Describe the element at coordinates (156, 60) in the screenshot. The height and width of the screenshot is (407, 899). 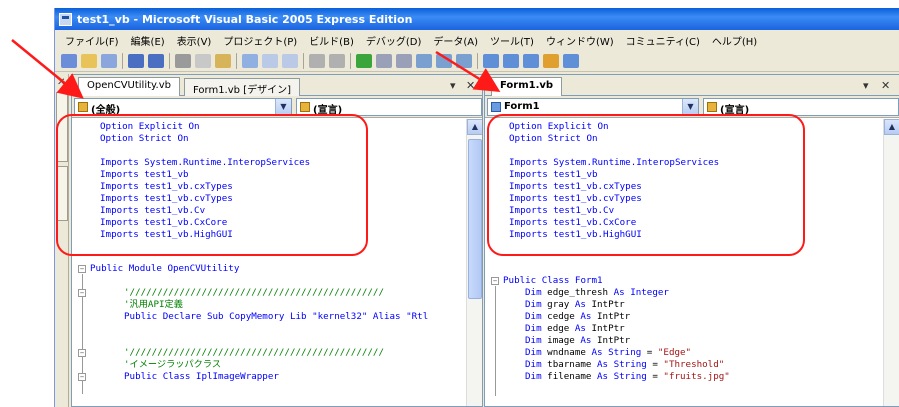
I see `save-all-icon` at that location.